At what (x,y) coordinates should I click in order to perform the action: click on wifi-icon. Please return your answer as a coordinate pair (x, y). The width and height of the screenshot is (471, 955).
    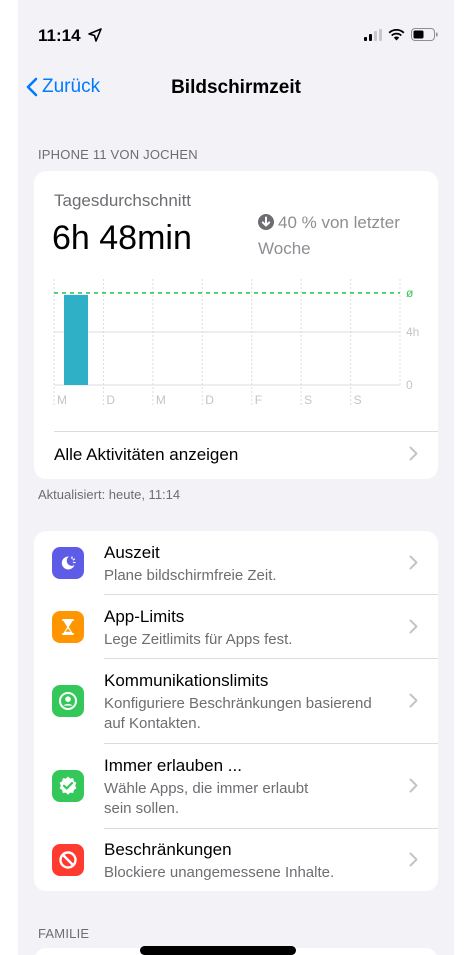
    Looking at the image, I should click on (396, 37).